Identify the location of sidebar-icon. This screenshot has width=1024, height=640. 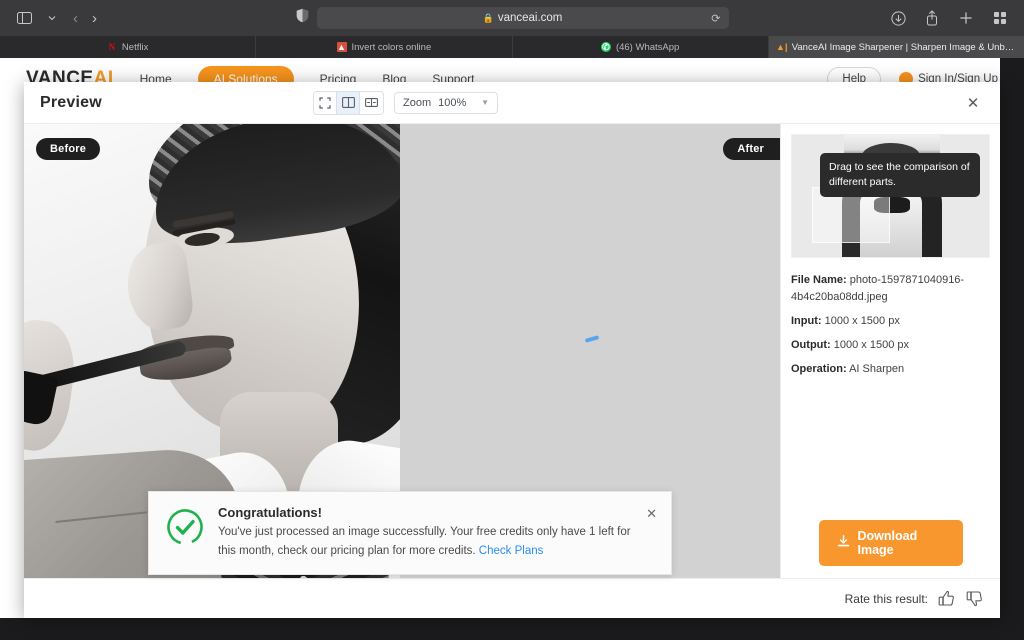
(24, 18).